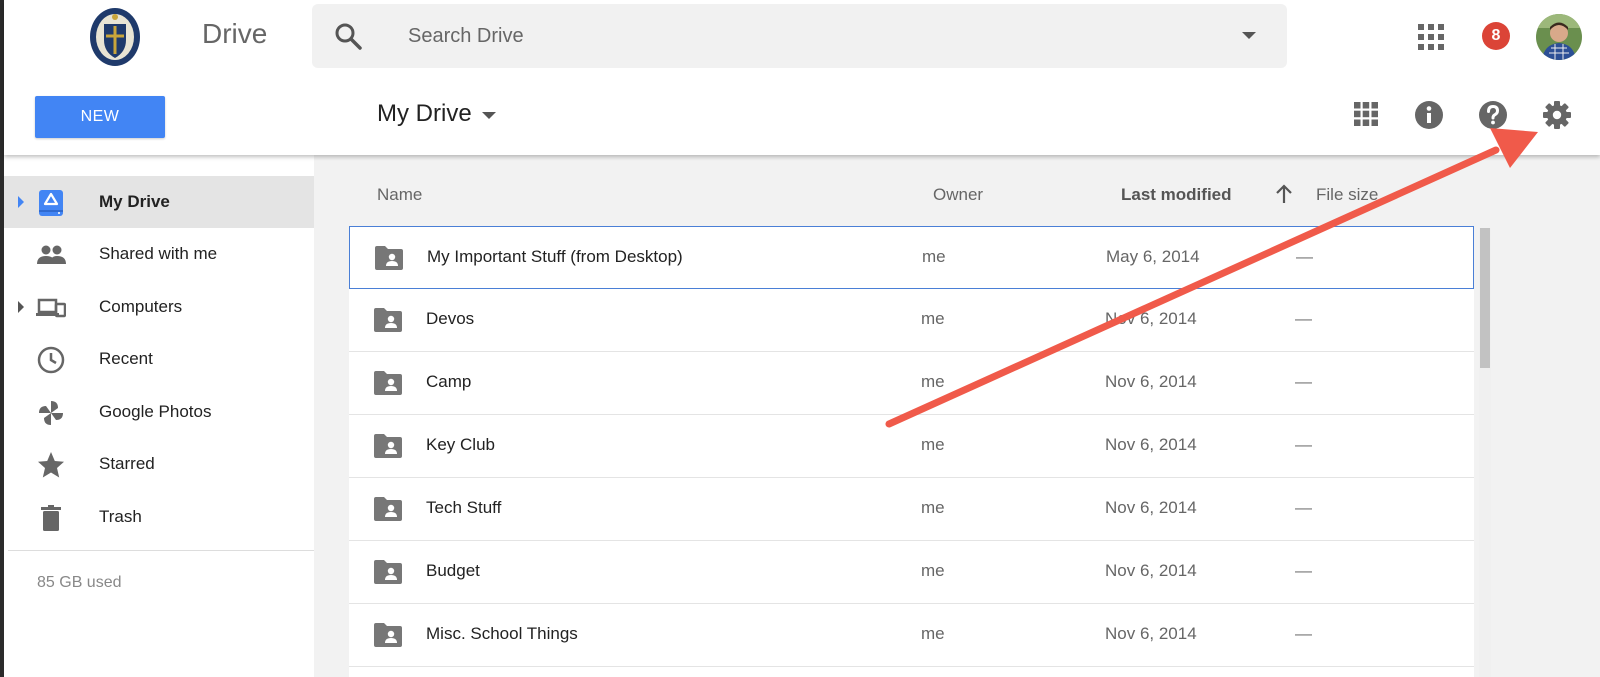 Image resolution: width=1600 pixels, height=677 pixels. Describe the element at coordinates (399, 195) in the screenshot. I see `column-header-name: Name` at that location.